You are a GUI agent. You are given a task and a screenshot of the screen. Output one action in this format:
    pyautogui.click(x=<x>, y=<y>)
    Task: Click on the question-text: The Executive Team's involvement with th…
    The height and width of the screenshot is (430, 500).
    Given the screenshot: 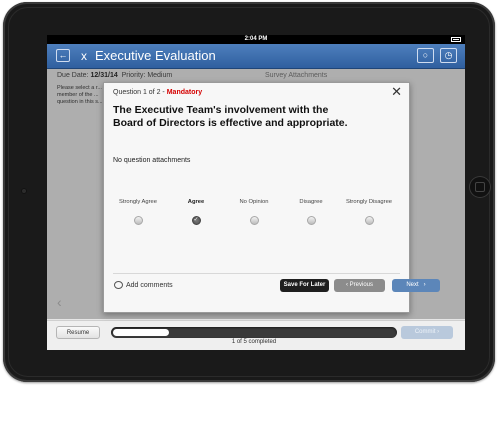 What is the action you would take?
    pyautogui.click(x=230, y=116)
    